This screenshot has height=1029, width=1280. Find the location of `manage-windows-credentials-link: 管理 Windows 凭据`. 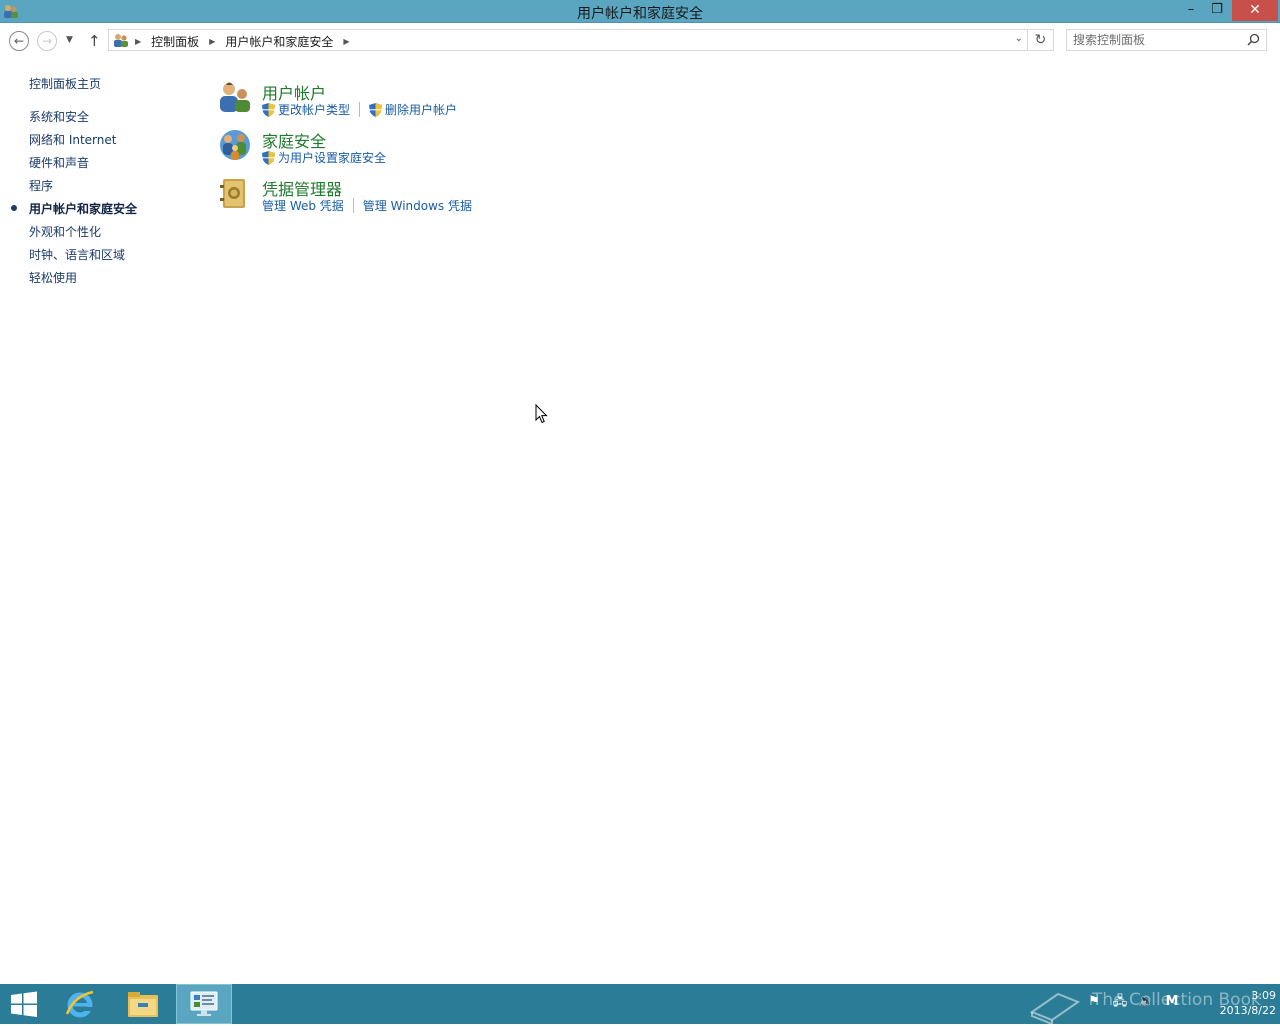

manage-windows-credentials-link: 管理 Windows 凭据 is located at coordinates (417, 205).